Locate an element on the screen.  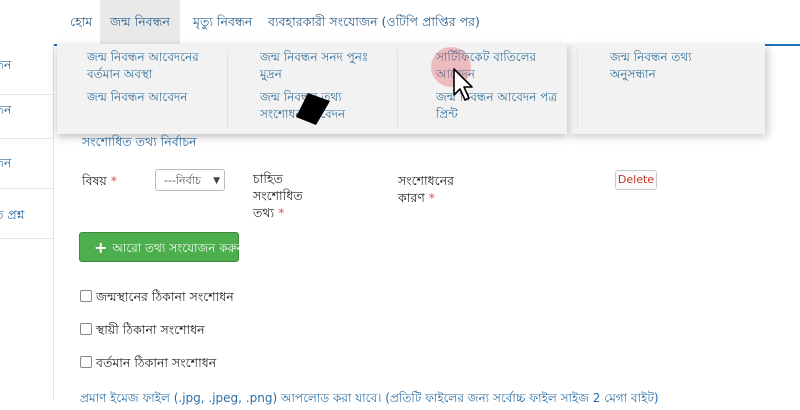
delete-button: Delete is located at coordinates (636, 180).